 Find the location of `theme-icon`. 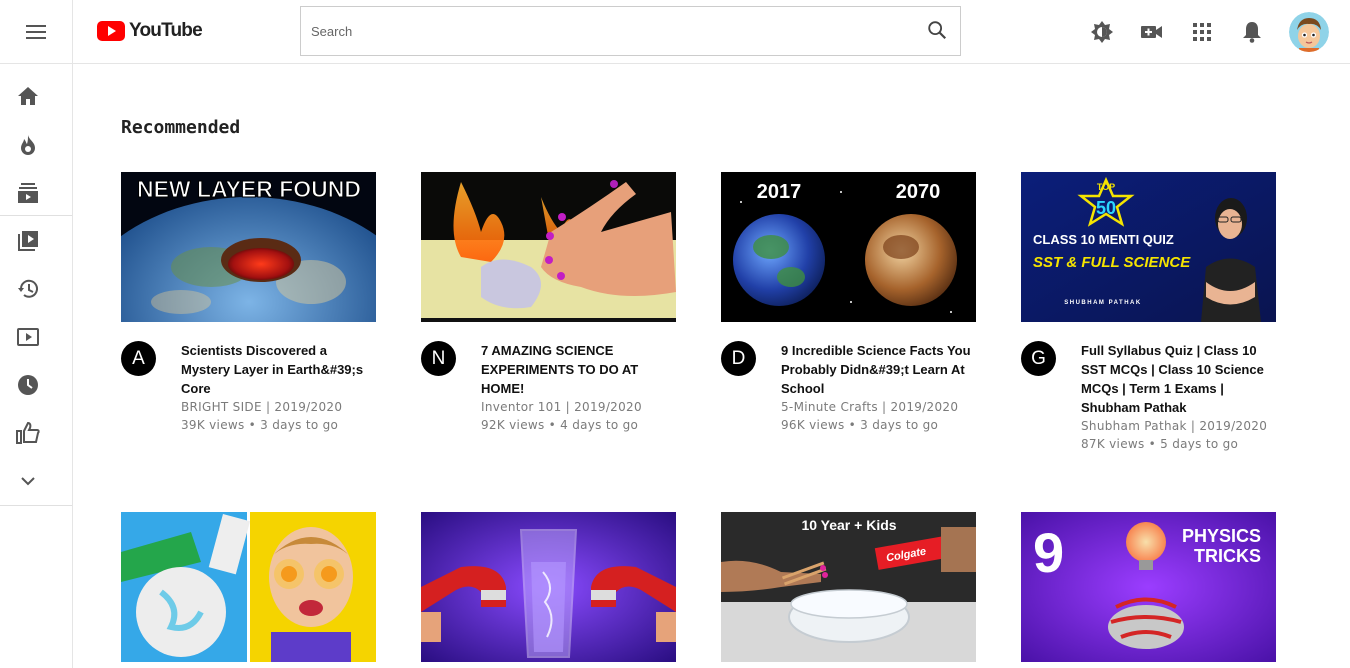

theme-icon is located at coordinates (1102, 32).